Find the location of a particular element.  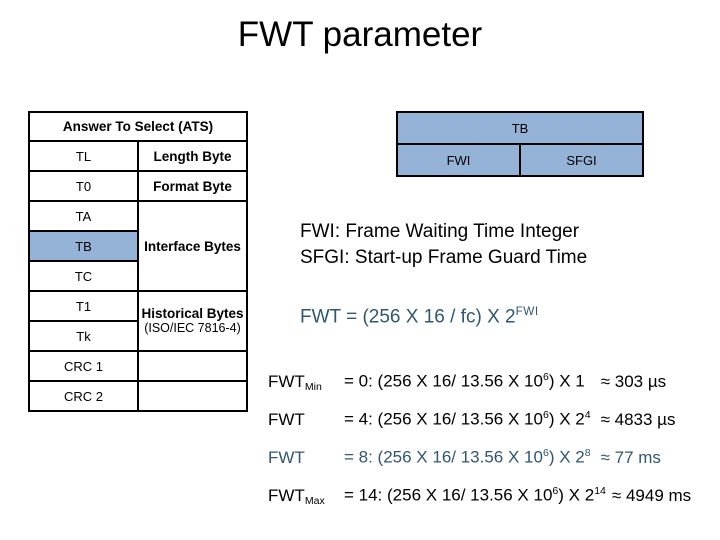

table-row: TL Length Byte is located at coordinates (138, 156).